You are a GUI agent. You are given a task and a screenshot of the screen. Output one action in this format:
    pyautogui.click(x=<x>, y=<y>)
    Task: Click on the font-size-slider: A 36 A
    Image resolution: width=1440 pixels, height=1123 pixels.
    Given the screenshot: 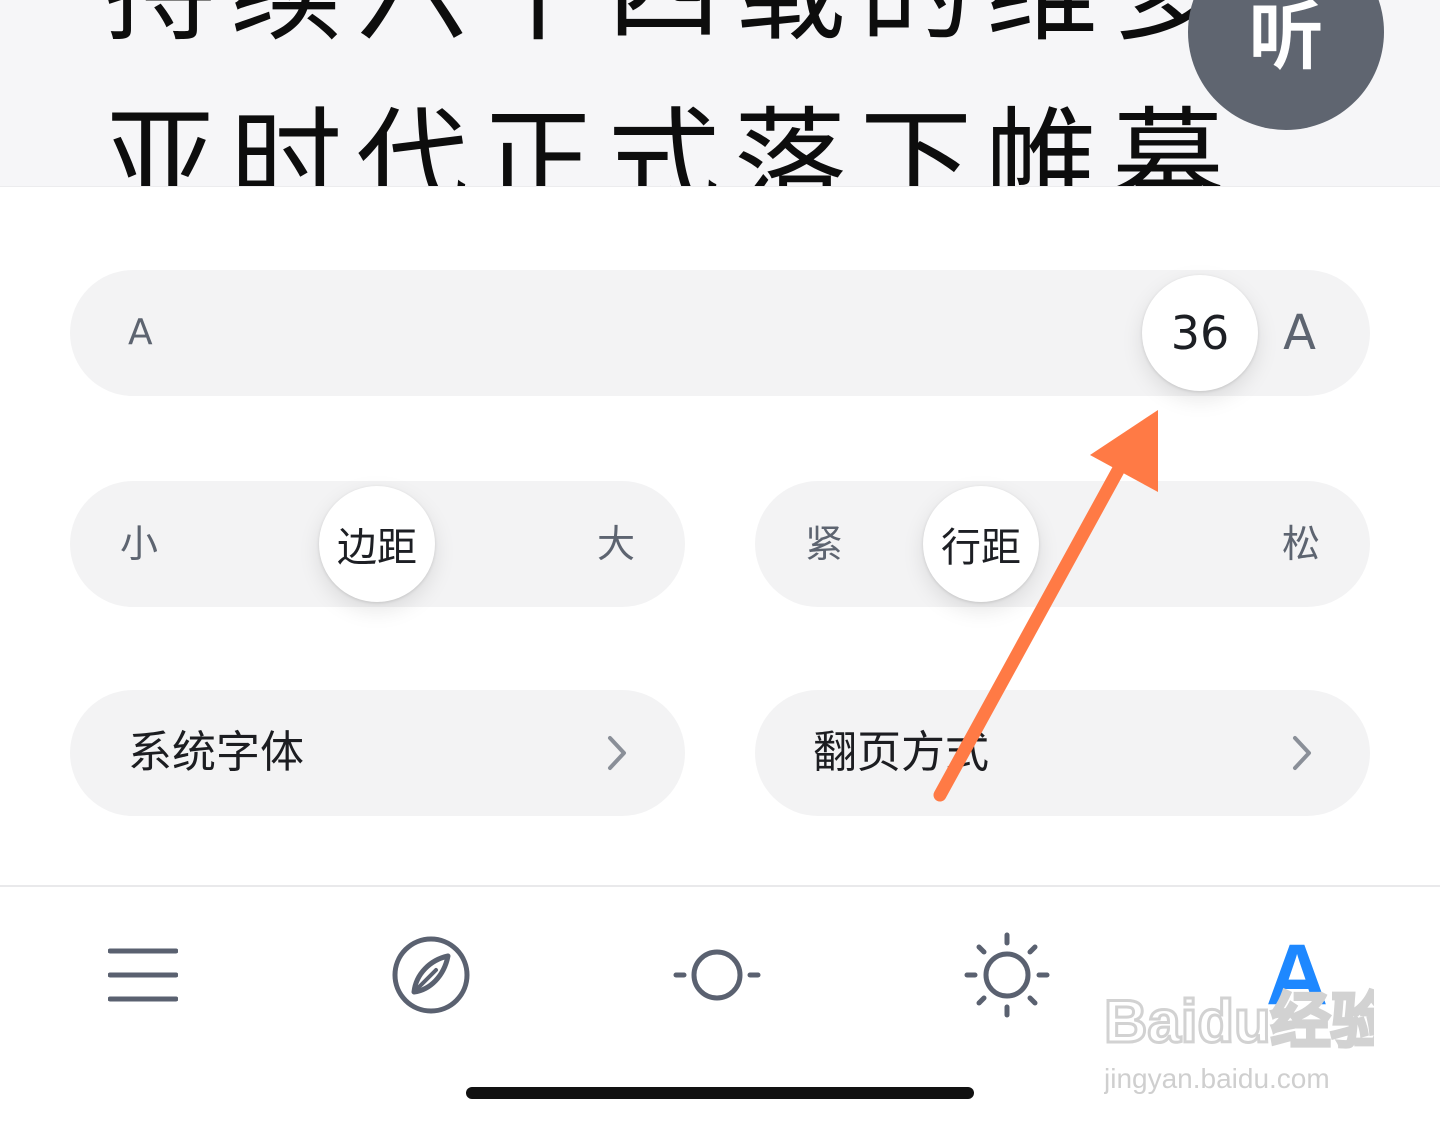 What is the action you would take?
    pyautogui.click(x=720, y=333)
    